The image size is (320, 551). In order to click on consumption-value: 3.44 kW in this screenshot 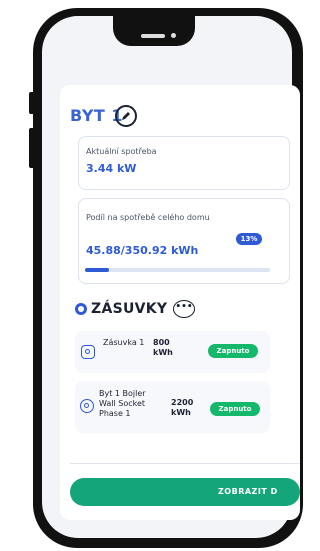, I will do `click(111, 168)`.